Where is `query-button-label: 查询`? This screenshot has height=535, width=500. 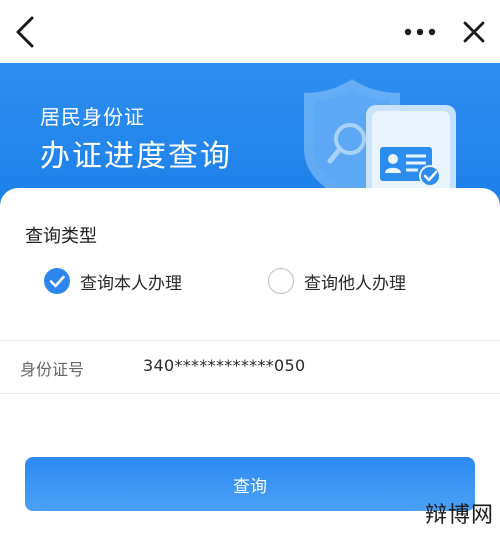 query-button-label: 查询 is located at coordinates (250, 487).